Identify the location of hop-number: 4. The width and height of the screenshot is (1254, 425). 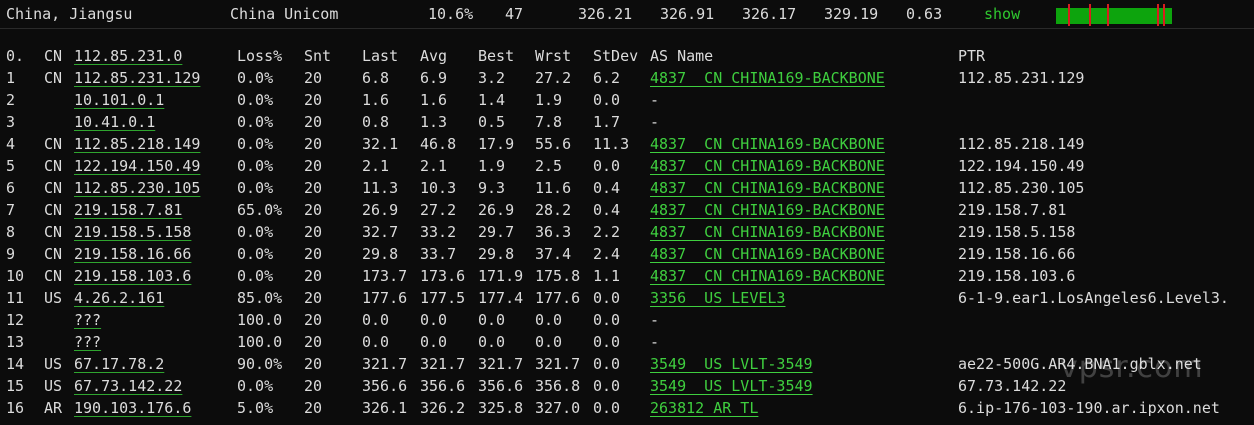
(11, 144).